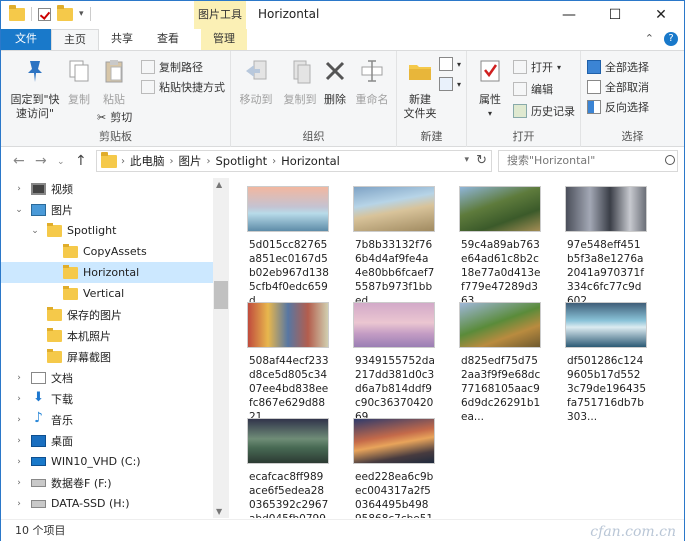 This screenshot has width=685, height=541. I want to click on address-bar: › 此电脑 › 图片 › Spotlight › Horizontal ▾ ↻, so click(294, 161).